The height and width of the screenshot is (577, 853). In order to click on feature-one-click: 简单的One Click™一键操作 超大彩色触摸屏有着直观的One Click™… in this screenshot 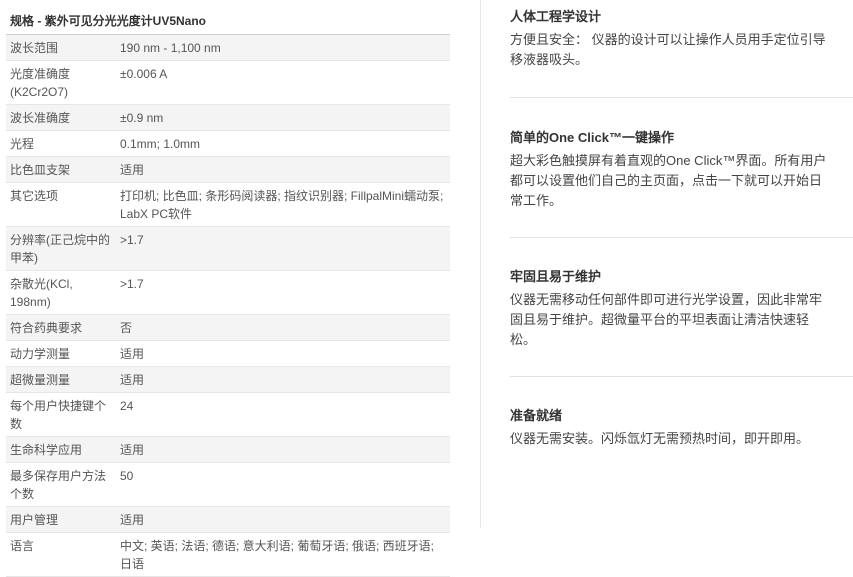, I will do `click(670, 170)`.